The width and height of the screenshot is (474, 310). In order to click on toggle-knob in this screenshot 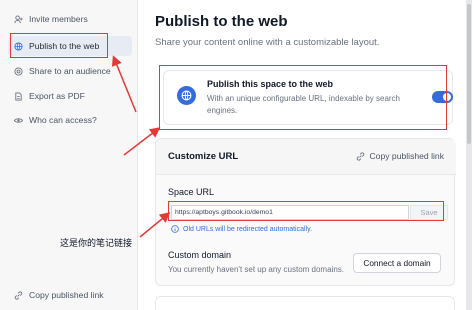, I will do `click(447, 97)`.